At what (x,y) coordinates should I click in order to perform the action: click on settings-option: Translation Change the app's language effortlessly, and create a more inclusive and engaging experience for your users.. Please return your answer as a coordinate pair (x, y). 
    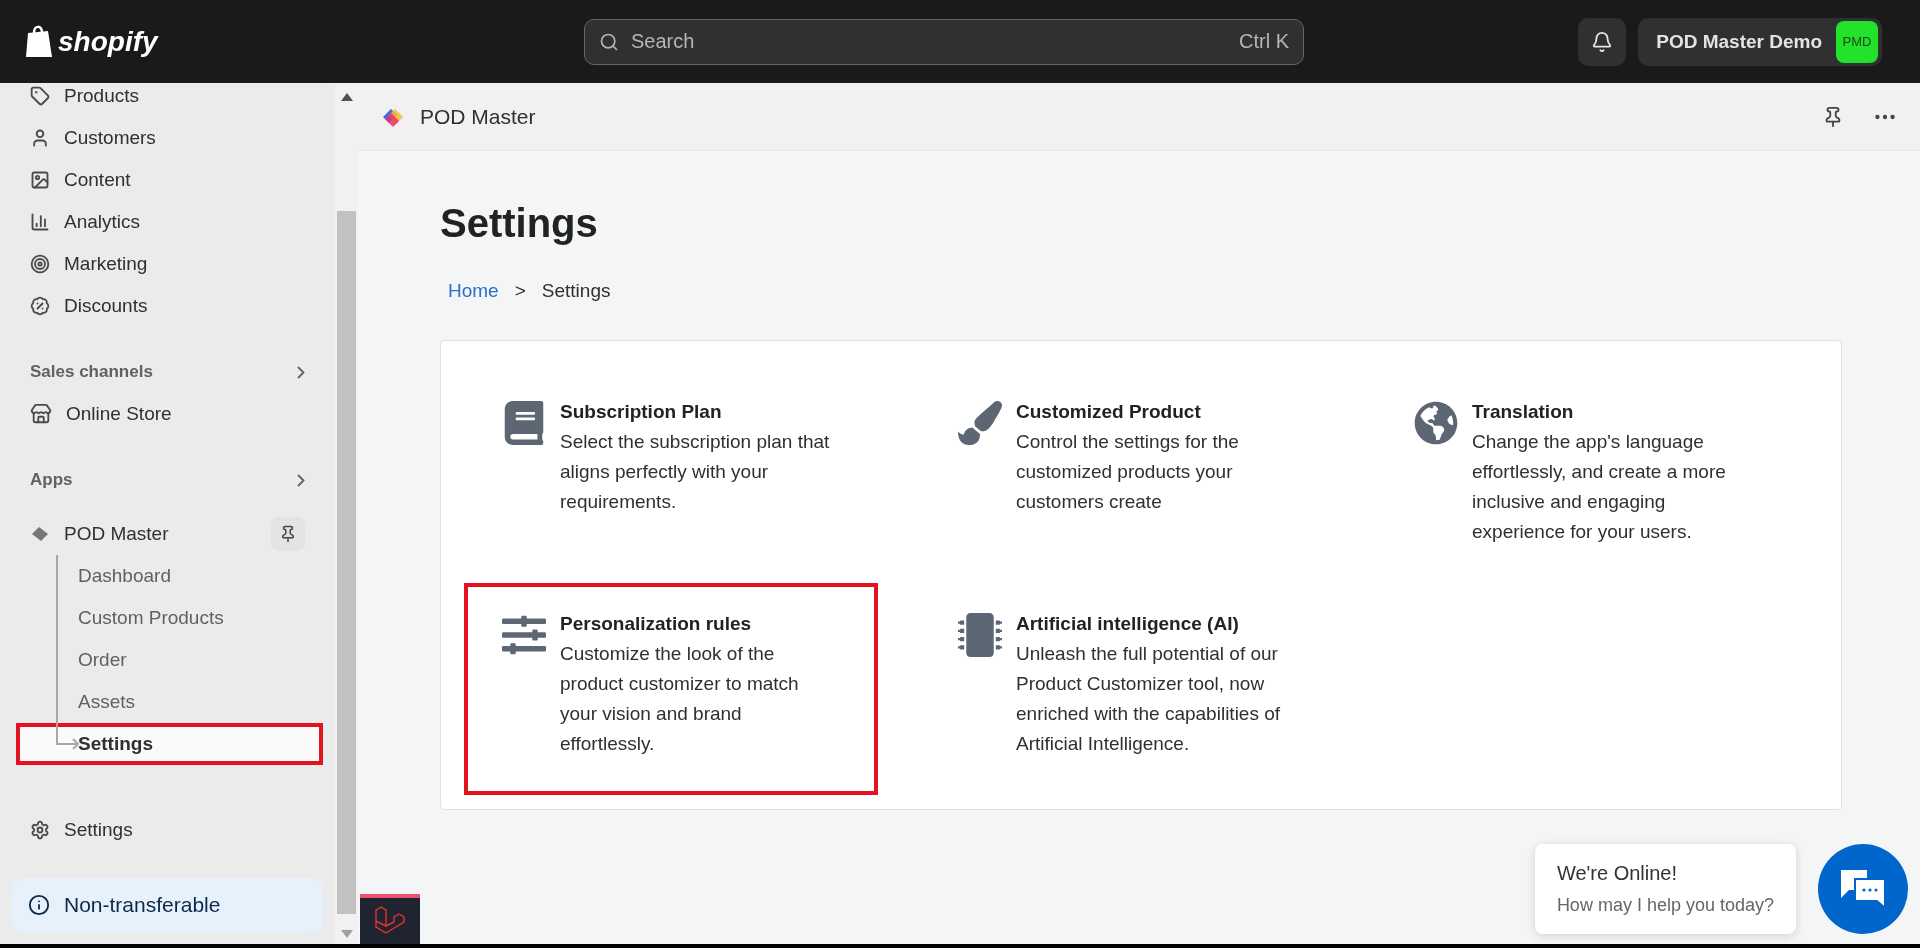
    Looking at the image, I should click on (1583, 477).